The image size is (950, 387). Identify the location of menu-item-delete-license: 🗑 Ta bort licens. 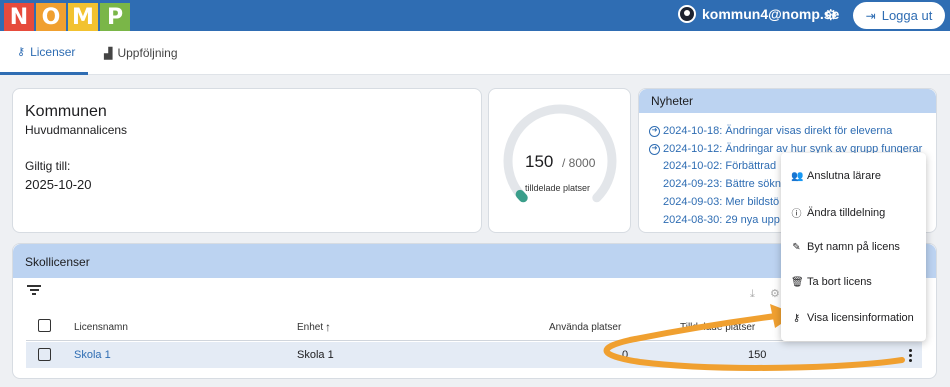
(831, 282).